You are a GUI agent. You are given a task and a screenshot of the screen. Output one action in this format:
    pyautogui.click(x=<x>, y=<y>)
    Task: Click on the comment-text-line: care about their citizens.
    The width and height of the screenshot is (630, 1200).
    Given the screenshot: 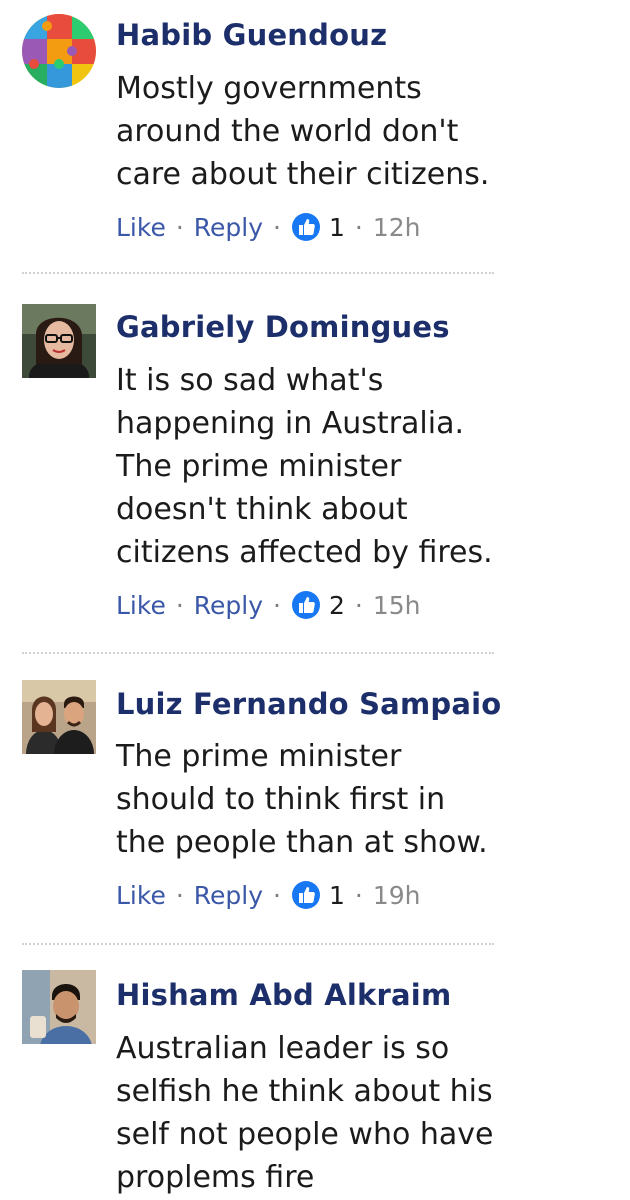 What is the action you would take?
    pyautogui.click(x=303, y=174)
    